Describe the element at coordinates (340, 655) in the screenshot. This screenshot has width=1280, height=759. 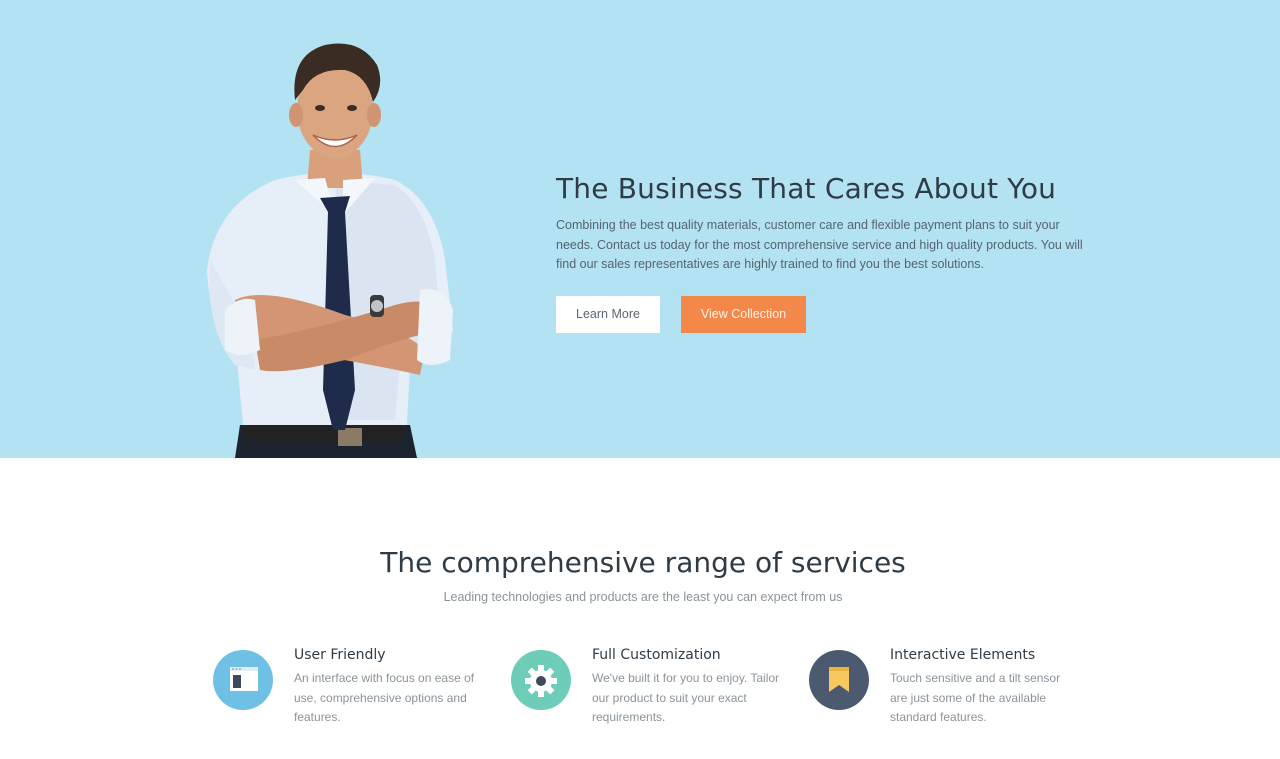
I see `feature-title: User Friendly` at that location.